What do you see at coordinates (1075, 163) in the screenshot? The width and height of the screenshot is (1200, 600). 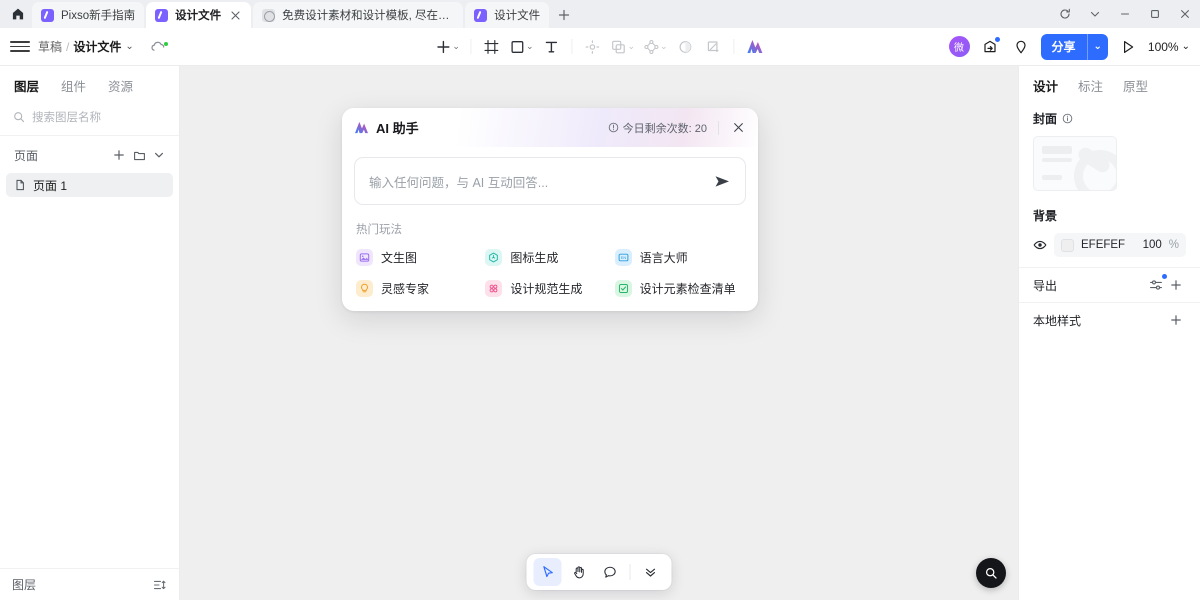 I see `cover-thumbnail` at bounding box center [1075, 163].